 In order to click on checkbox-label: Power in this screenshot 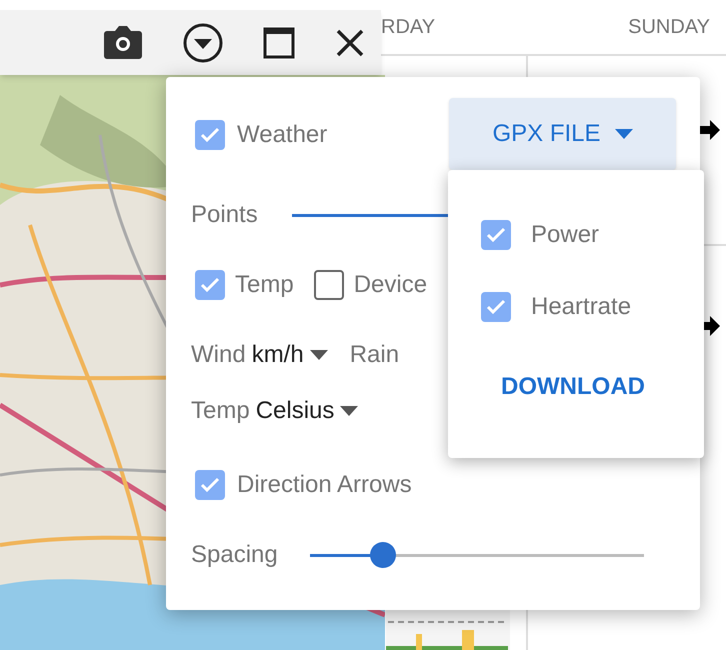, I will do `click(565, 235)`.